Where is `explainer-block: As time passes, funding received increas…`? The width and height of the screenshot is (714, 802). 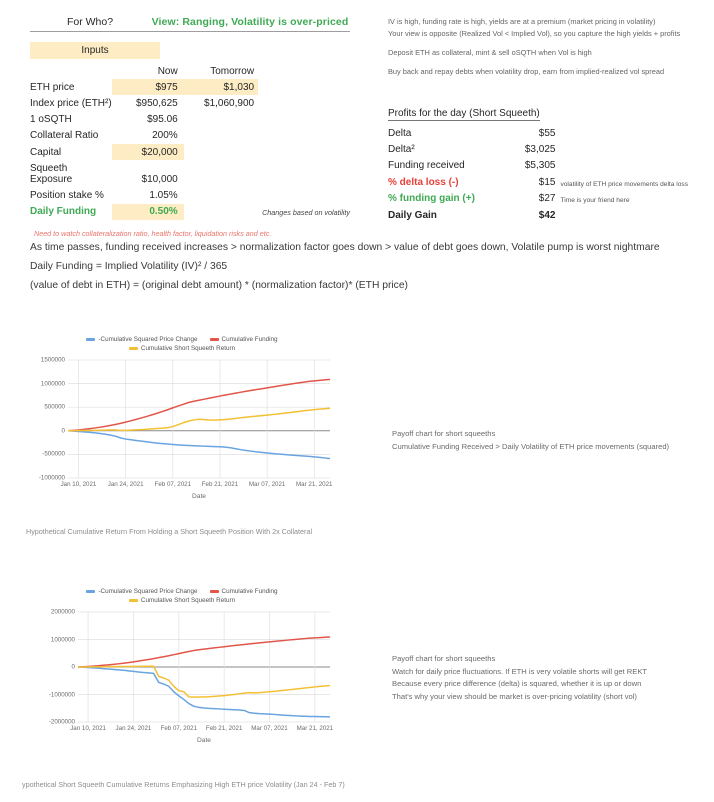 explainer-block: As time passes, funding received increas… is located at coordinates (360, 266).